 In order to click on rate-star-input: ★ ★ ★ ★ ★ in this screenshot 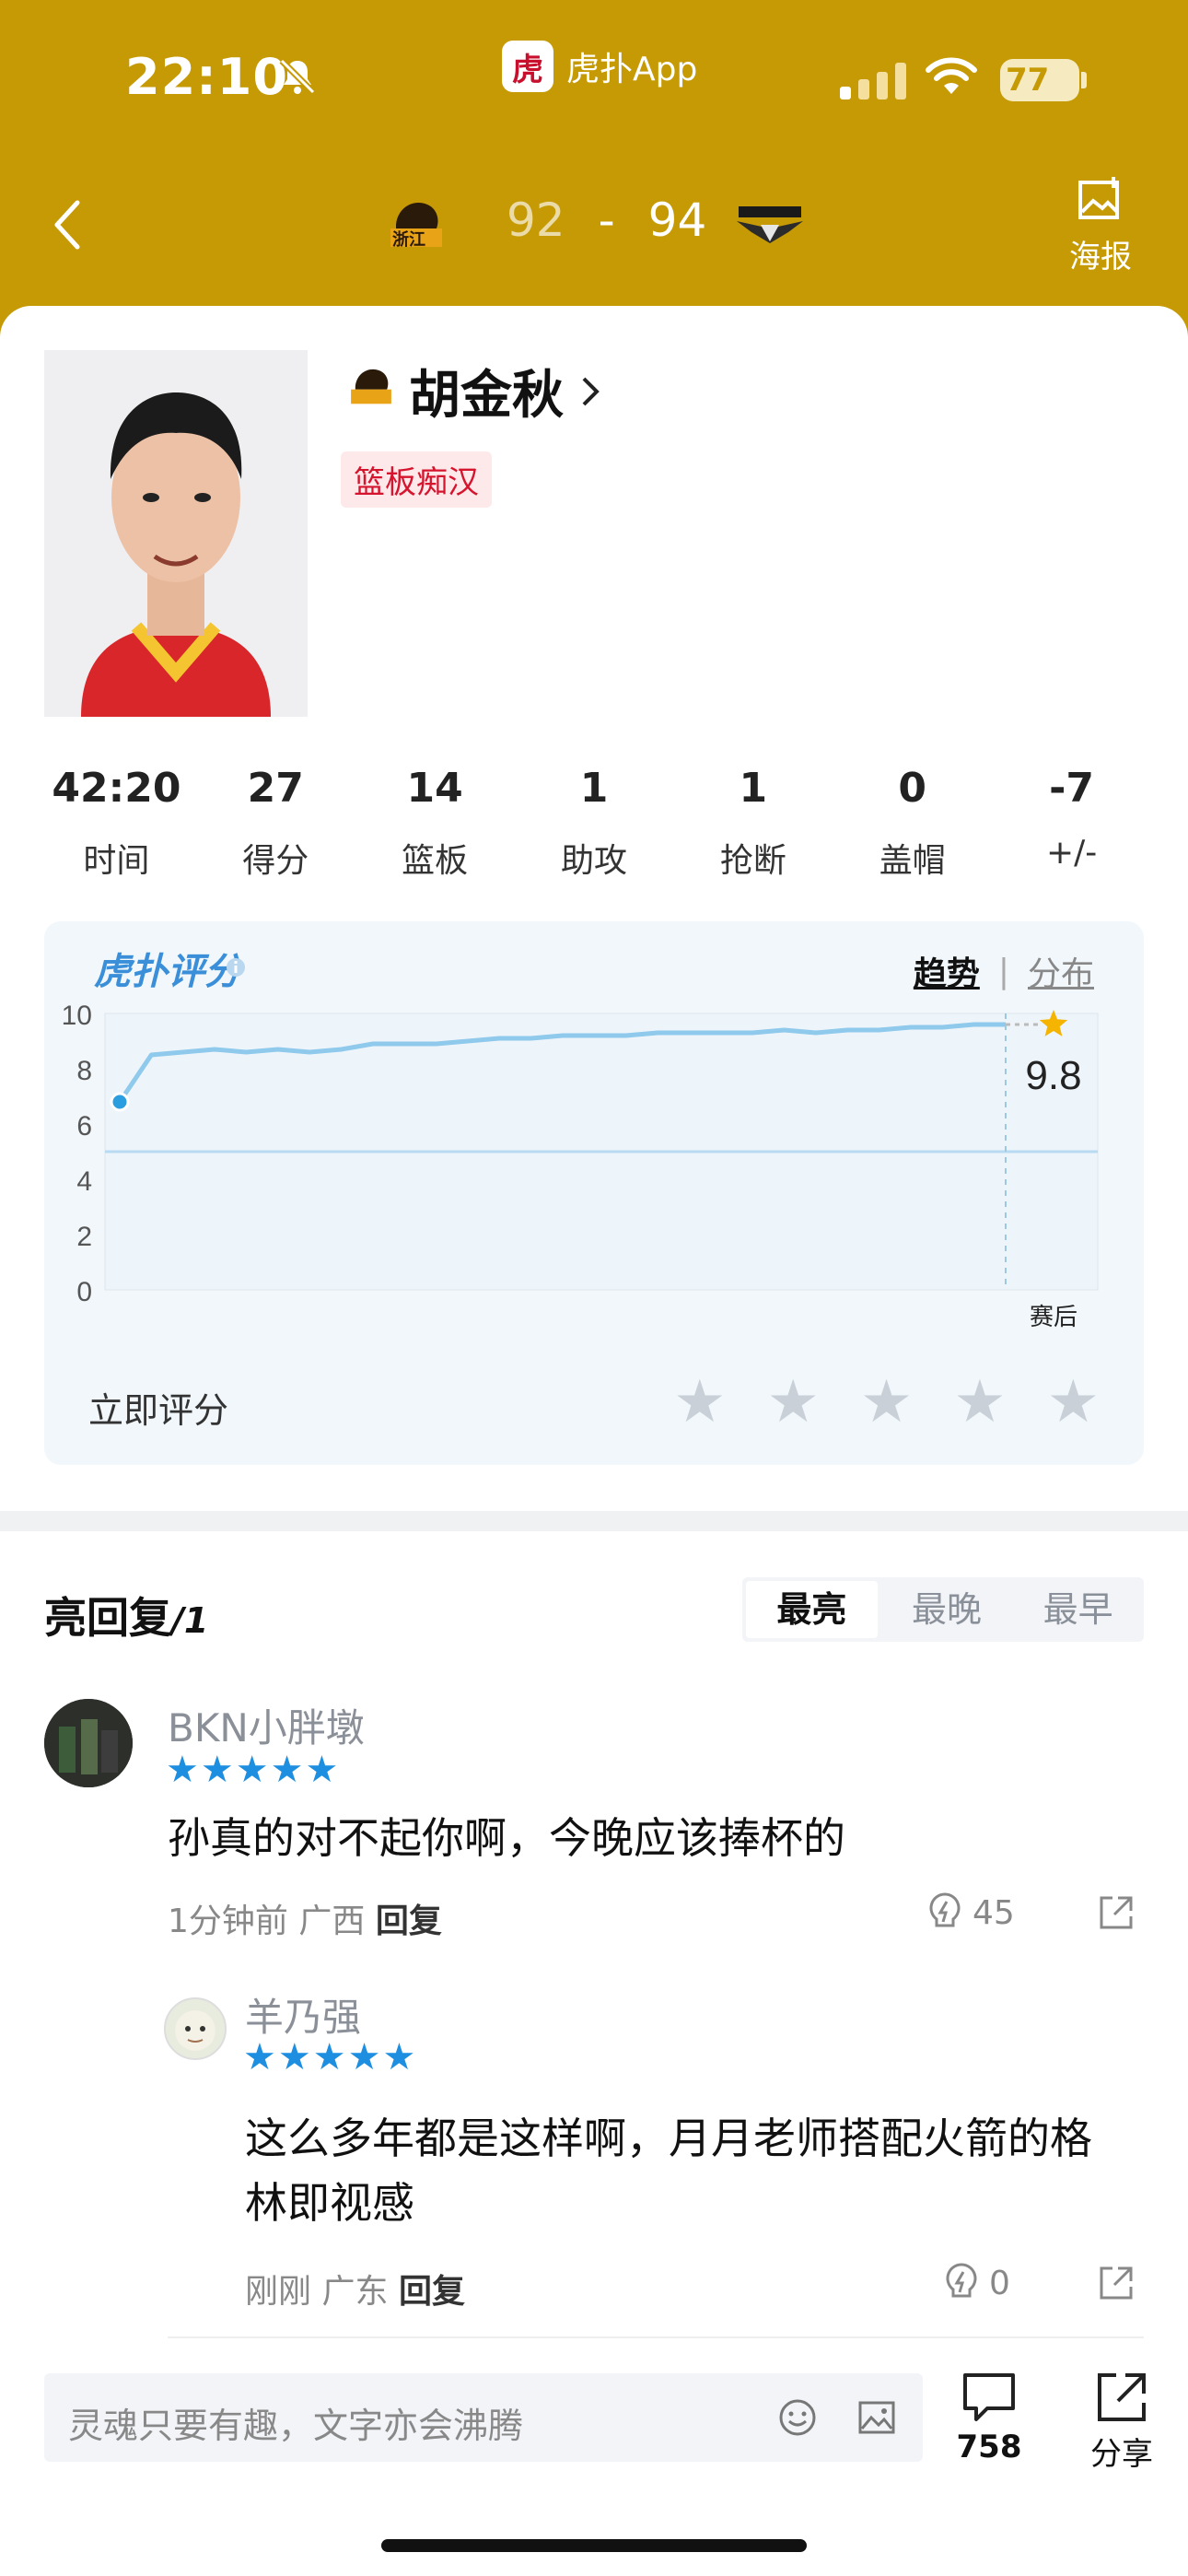, I will do `click(886, 1403)`.